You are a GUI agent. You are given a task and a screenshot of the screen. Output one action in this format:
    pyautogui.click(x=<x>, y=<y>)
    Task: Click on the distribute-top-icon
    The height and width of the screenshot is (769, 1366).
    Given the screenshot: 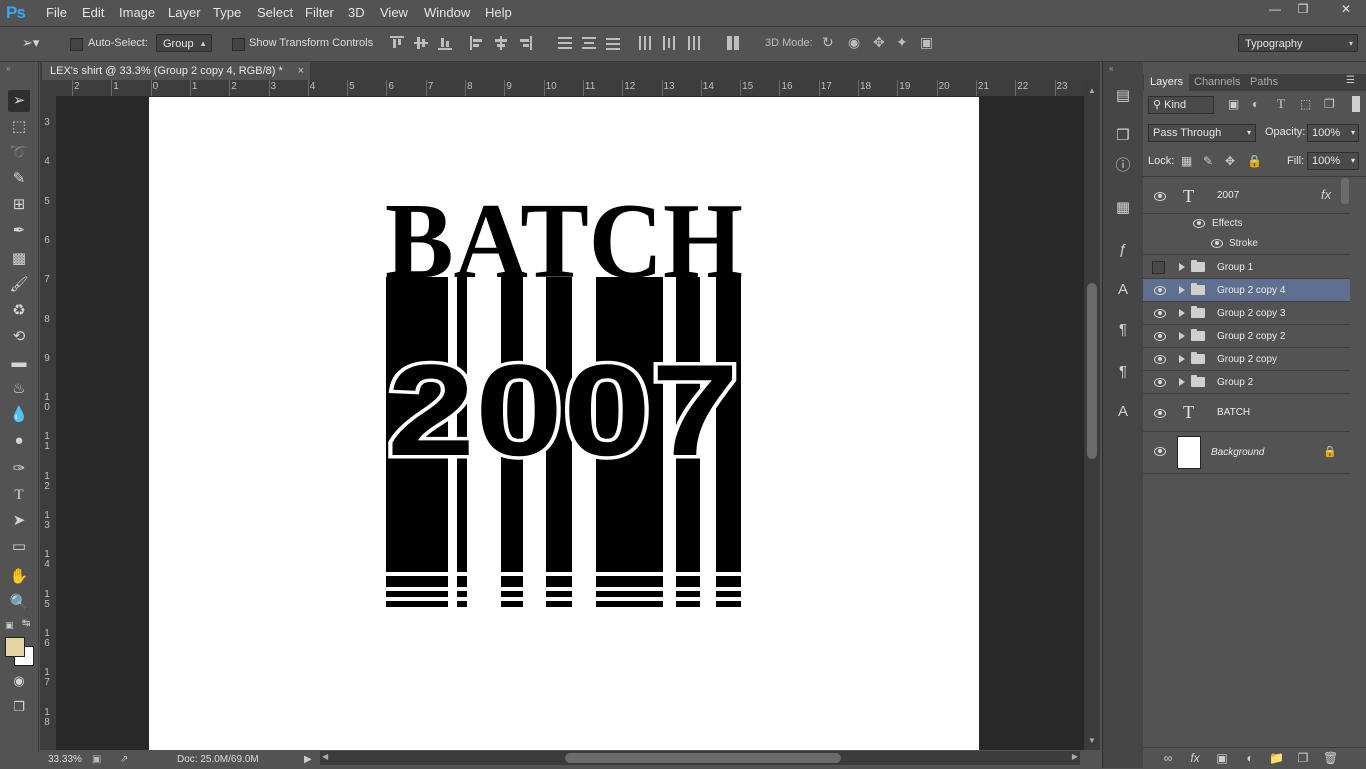 What is the action you would take?
    pyautogui.click(x=565, y=43)
    